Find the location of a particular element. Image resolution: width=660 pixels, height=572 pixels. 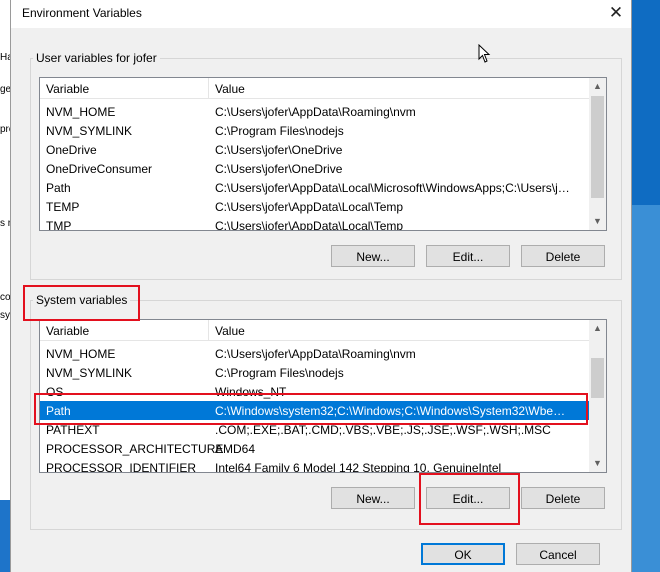

ok-button: OK is located at coordinates (463, 554).